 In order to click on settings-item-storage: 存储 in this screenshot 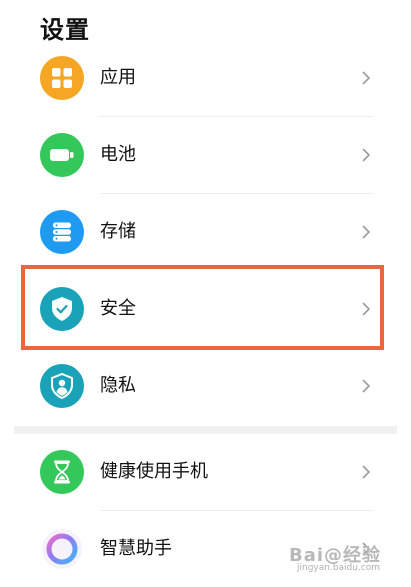, I will do `click(205, 232)`.